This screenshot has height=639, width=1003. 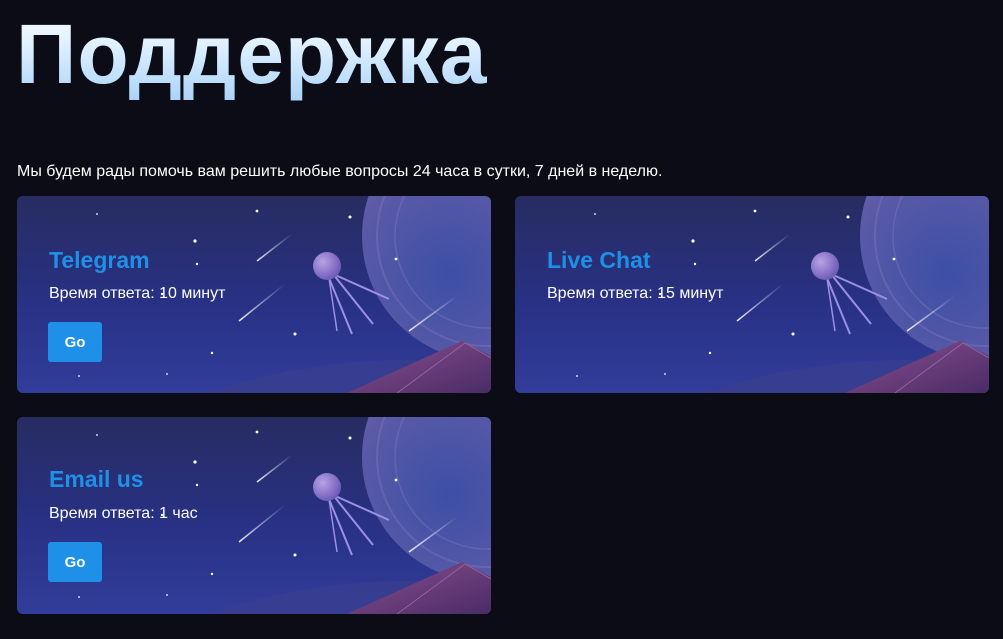 What do you see at coordinates (599, 260) in the screenshot?
I see `card-title: Live Chat` at bounding box center [599, 260].